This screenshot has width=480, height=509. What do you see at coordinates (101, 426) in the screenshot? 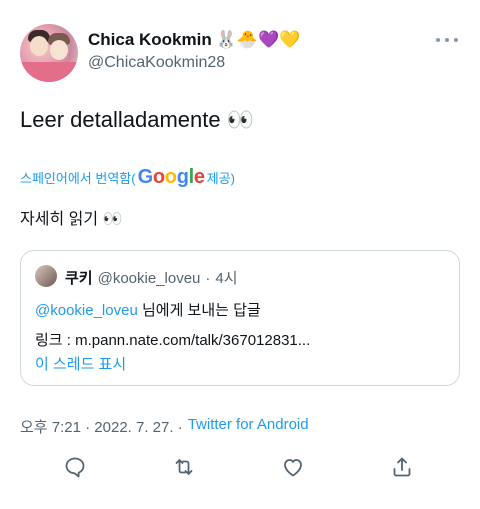
I see `tweet-timestamp: 오후 7:21 · 2022. 7. 27. ·` at bounding box center [101, 426].